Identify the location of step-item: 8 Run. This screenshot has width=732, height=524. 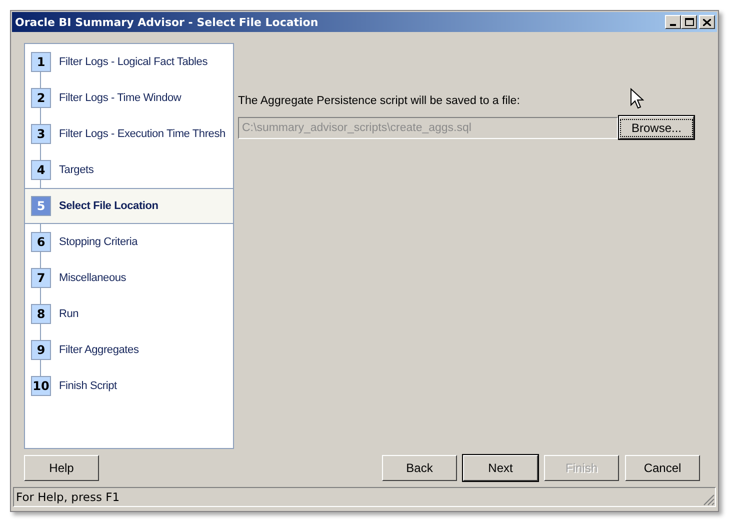
(129, 314).